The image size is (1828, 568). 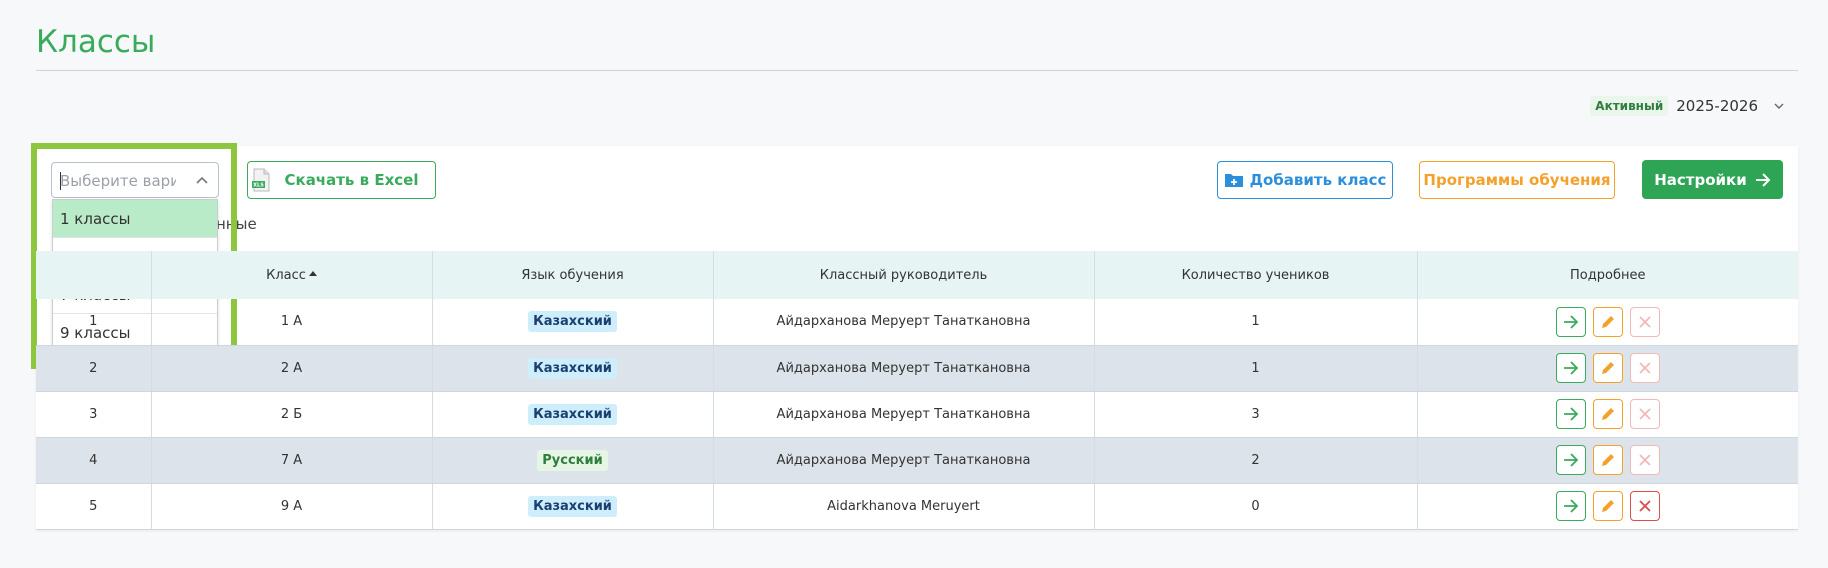 I want to click on add-class-button: Добавить класс, so click(x=1305, y=180).